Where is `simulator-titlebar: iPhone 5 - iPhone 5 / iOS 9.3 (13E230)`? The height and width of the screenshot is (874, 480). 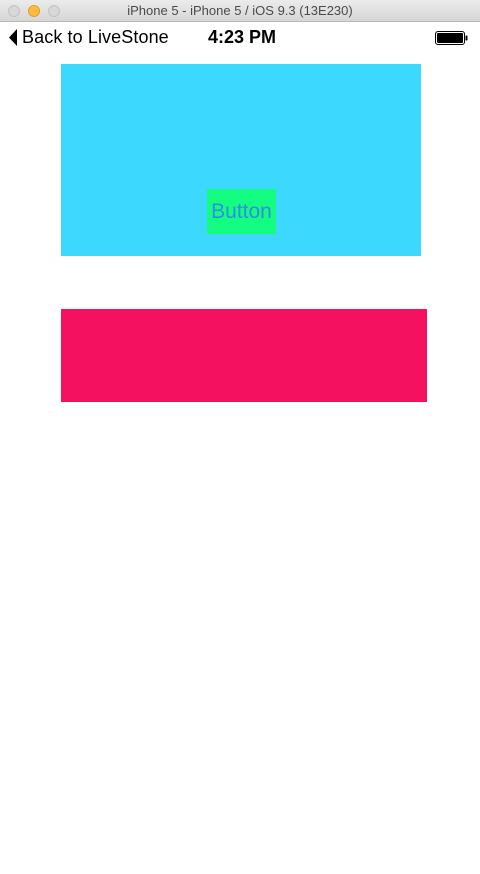 simulator-titlebar: iPhone 5 - iPhone 5 / iOS 9.3 (13E230) is located at coordinates (240, 11).